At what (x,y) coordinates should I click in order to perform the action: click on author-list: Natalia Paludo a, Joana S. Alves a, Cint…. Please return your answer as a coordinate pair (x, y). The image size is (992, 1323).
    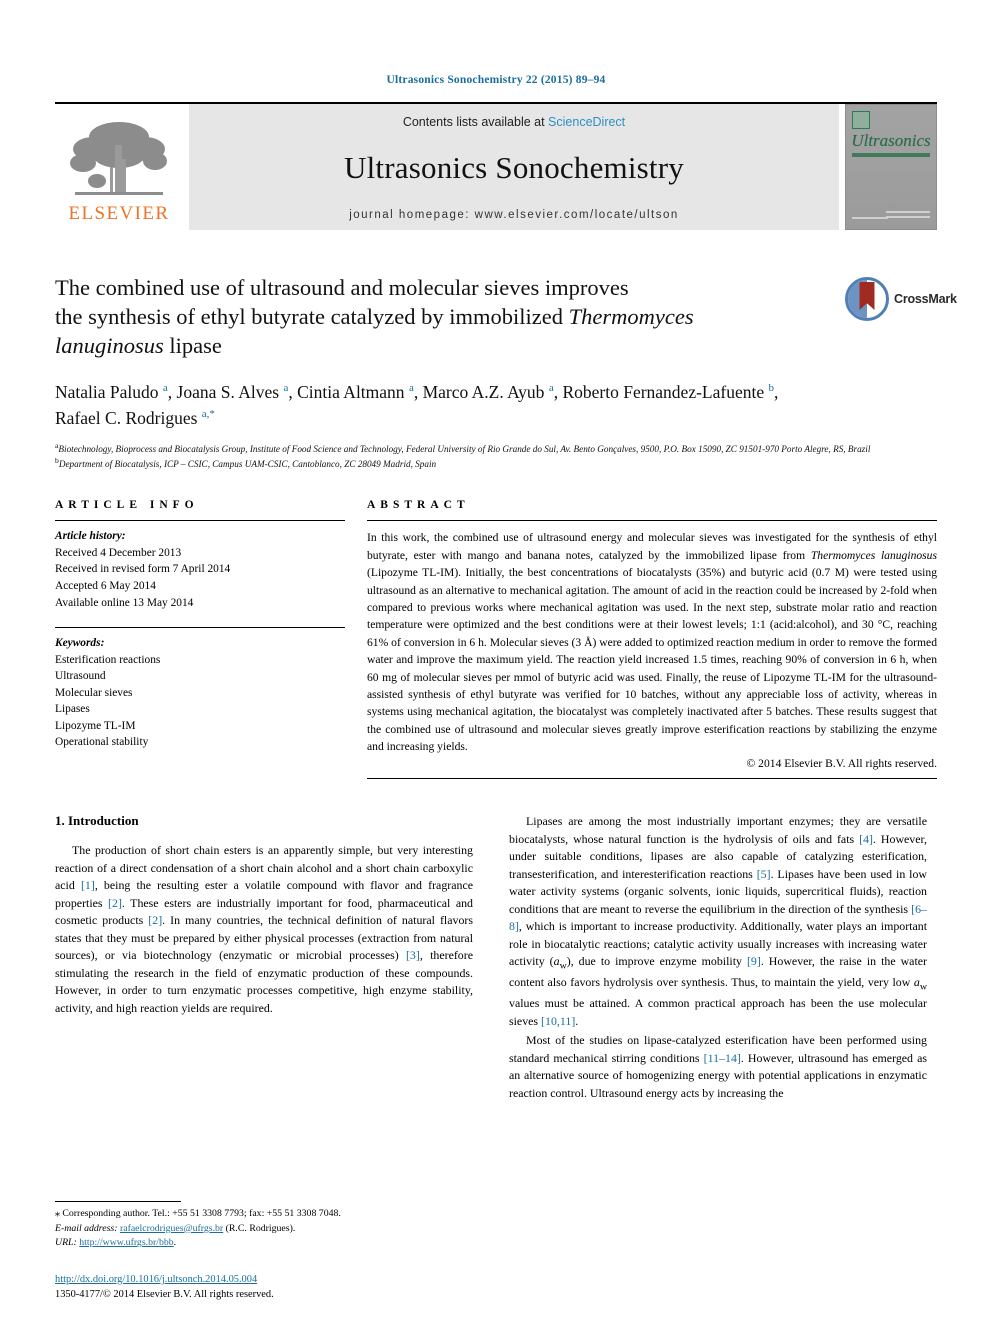
    Looking at the image, I should click on (417, 405).